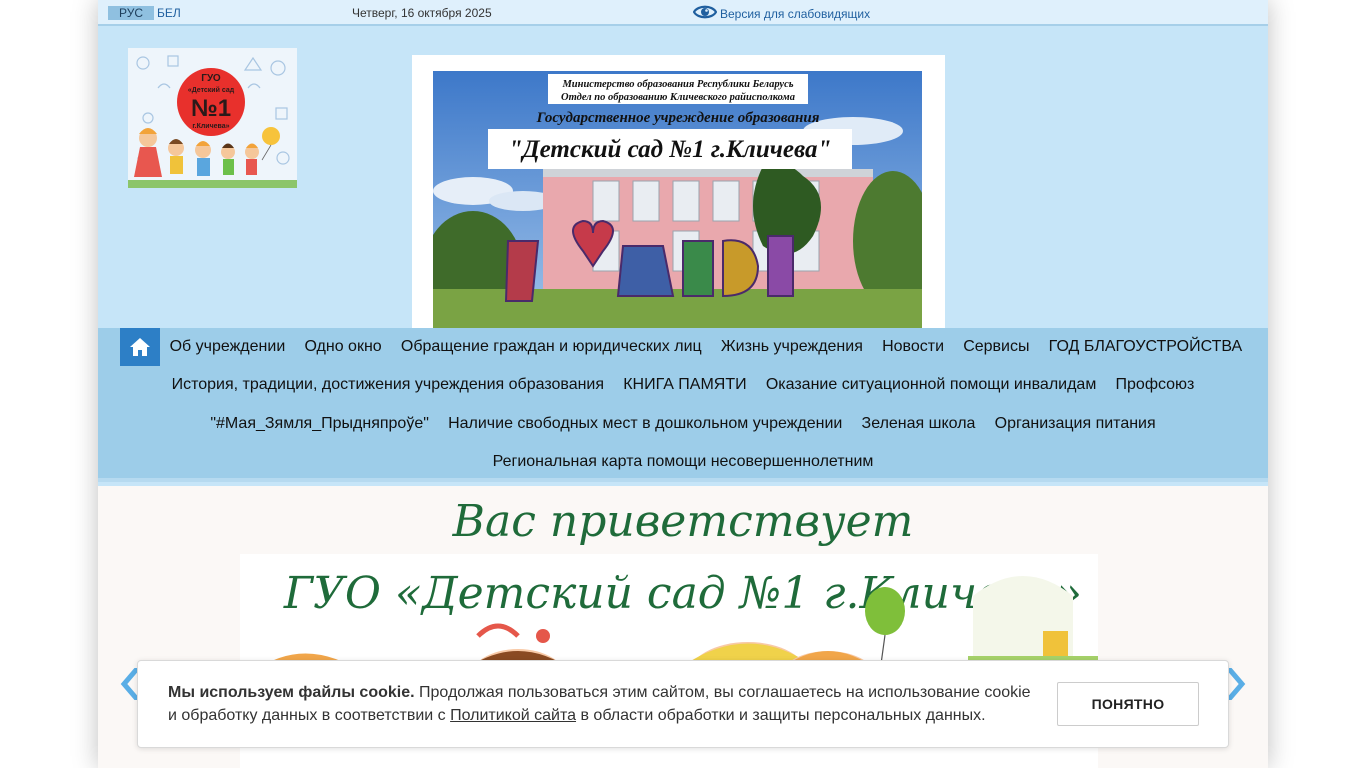  What do you see at coordinates (931, 385) in the screenshot?
I see `nav-item: Оказание ситуационной помощи инвалидам` at bounding box center [931, 385].